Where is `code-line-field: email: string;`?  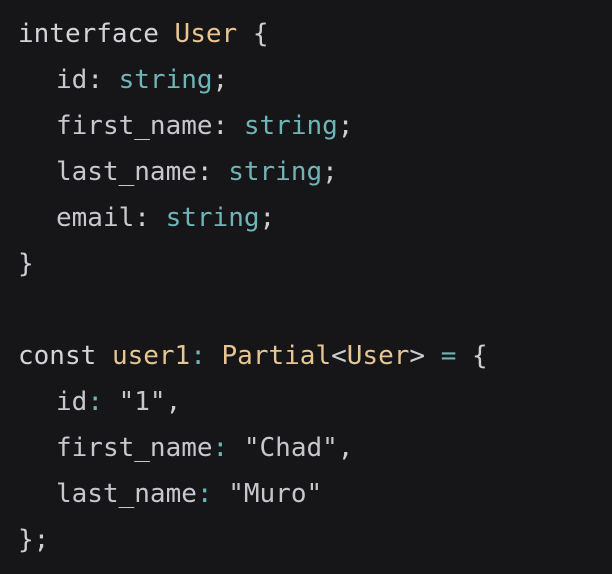
code-line-field: email: string; is located at coordinates (315, 218).